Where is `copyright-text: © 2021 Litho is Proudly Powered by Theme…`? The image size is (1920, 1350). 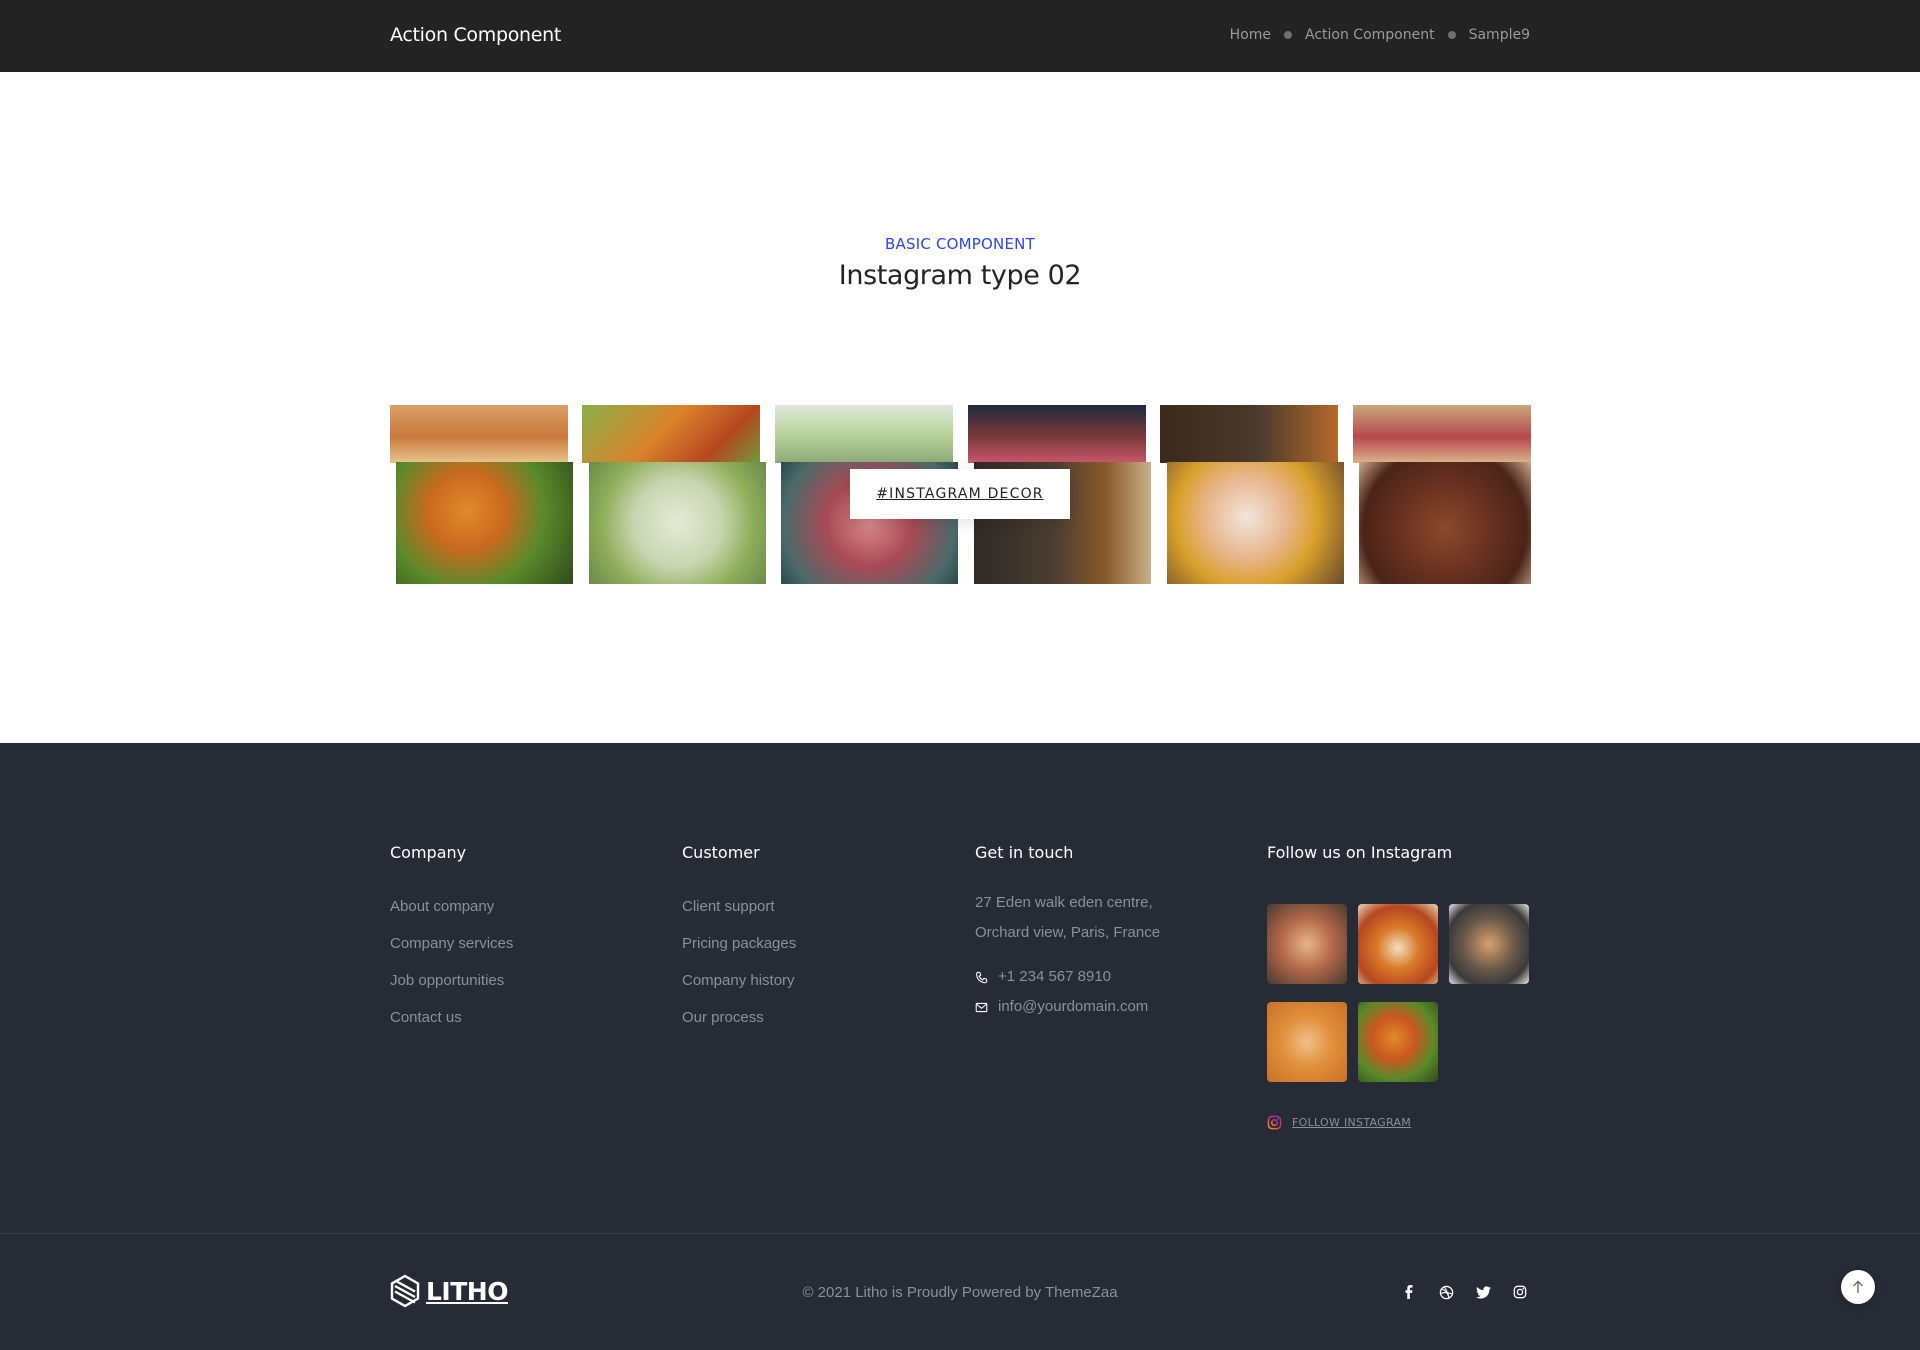 copyright-text: © 2021 Litho is Proudly Powered by Theme… is located at coordinates (960, 1292).